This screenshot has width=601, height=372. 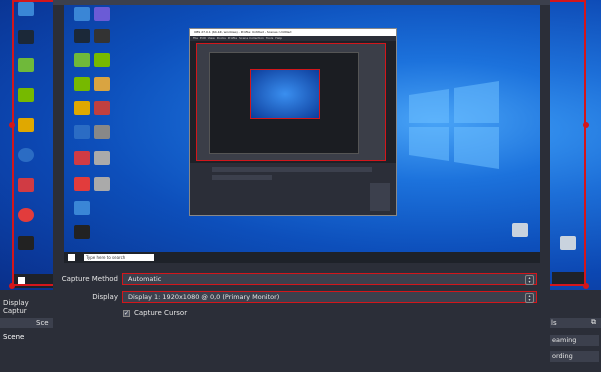 I want to click on taskbar-search: Type here to search, so click(x=119, y=257).